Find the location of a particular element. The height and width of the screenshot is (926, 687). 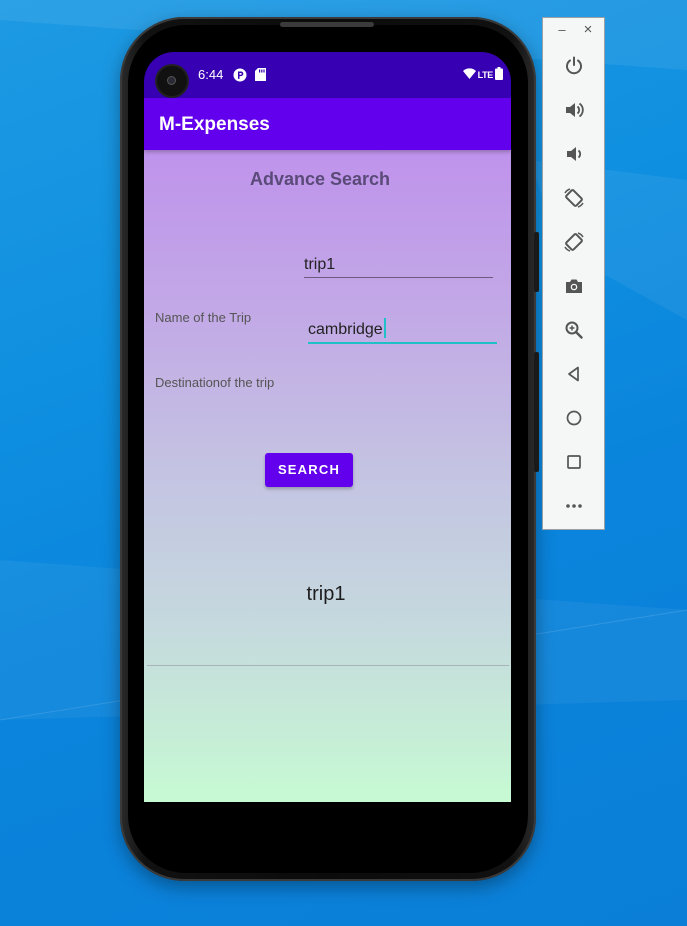

emulator-toolbar: – × is located at coordinates (573, 273).